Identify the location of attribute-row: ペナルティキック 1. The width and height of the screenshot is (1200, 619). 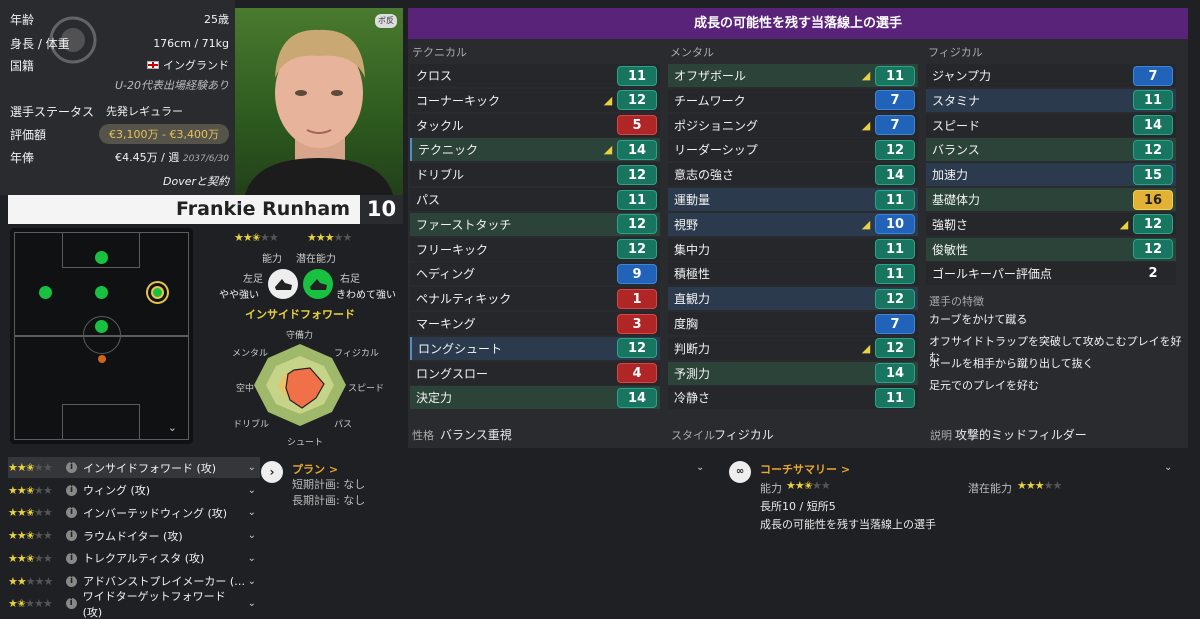
(535, 299).